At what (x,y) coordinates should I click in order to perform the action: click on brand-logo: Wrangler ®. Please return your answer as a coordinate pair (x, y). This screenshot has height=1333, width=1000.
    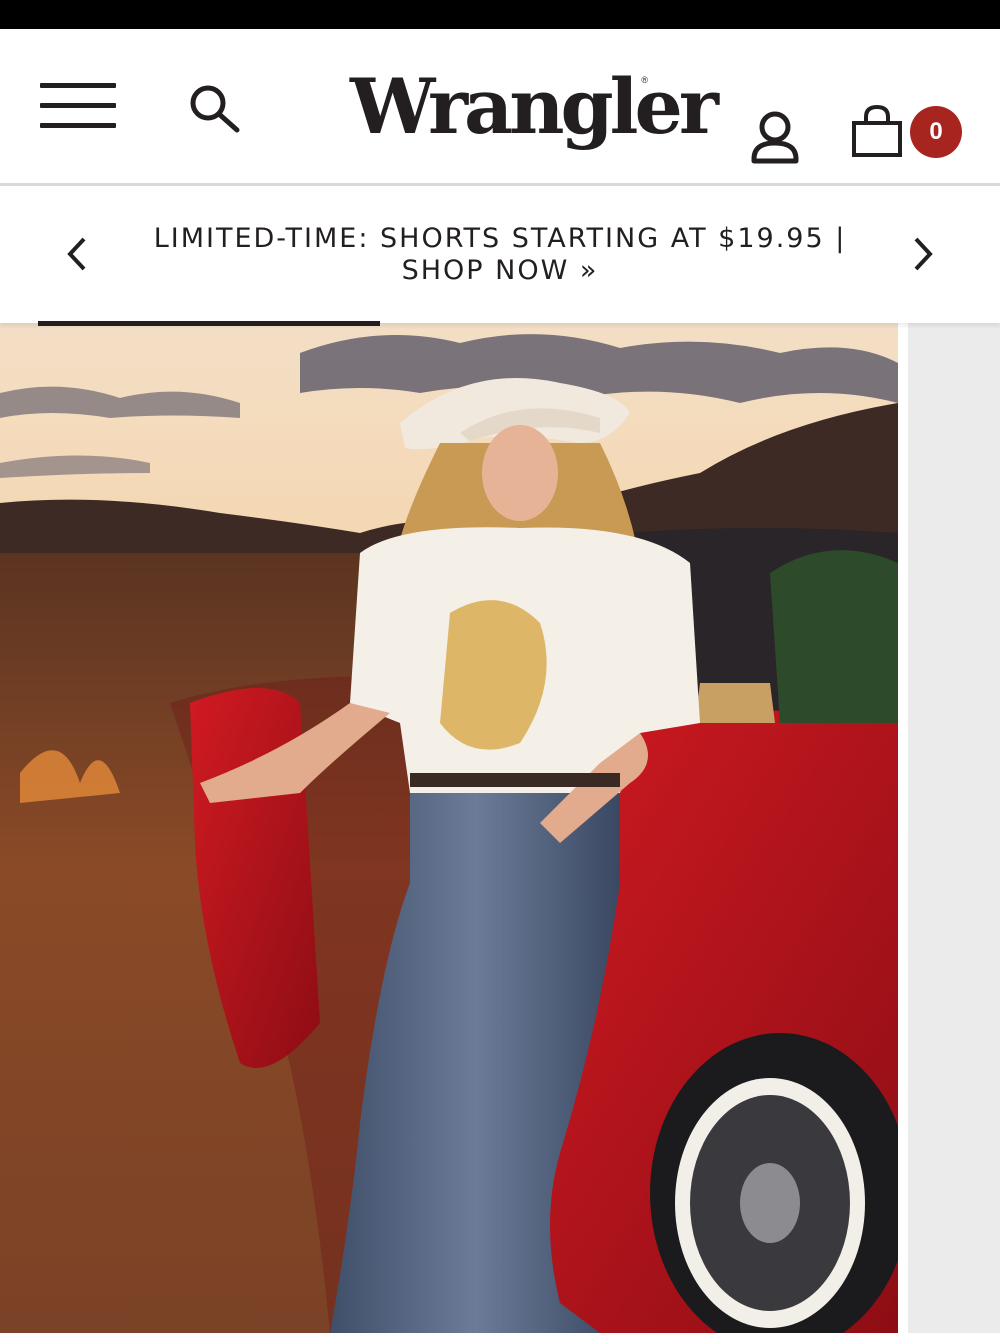
    Looking at the image, I should click on (534, 115).